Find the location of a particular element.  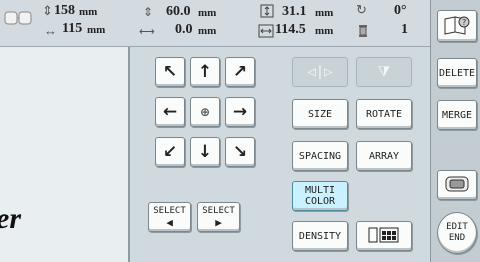

hoop-view-icon is located at coordinates (457, 185).